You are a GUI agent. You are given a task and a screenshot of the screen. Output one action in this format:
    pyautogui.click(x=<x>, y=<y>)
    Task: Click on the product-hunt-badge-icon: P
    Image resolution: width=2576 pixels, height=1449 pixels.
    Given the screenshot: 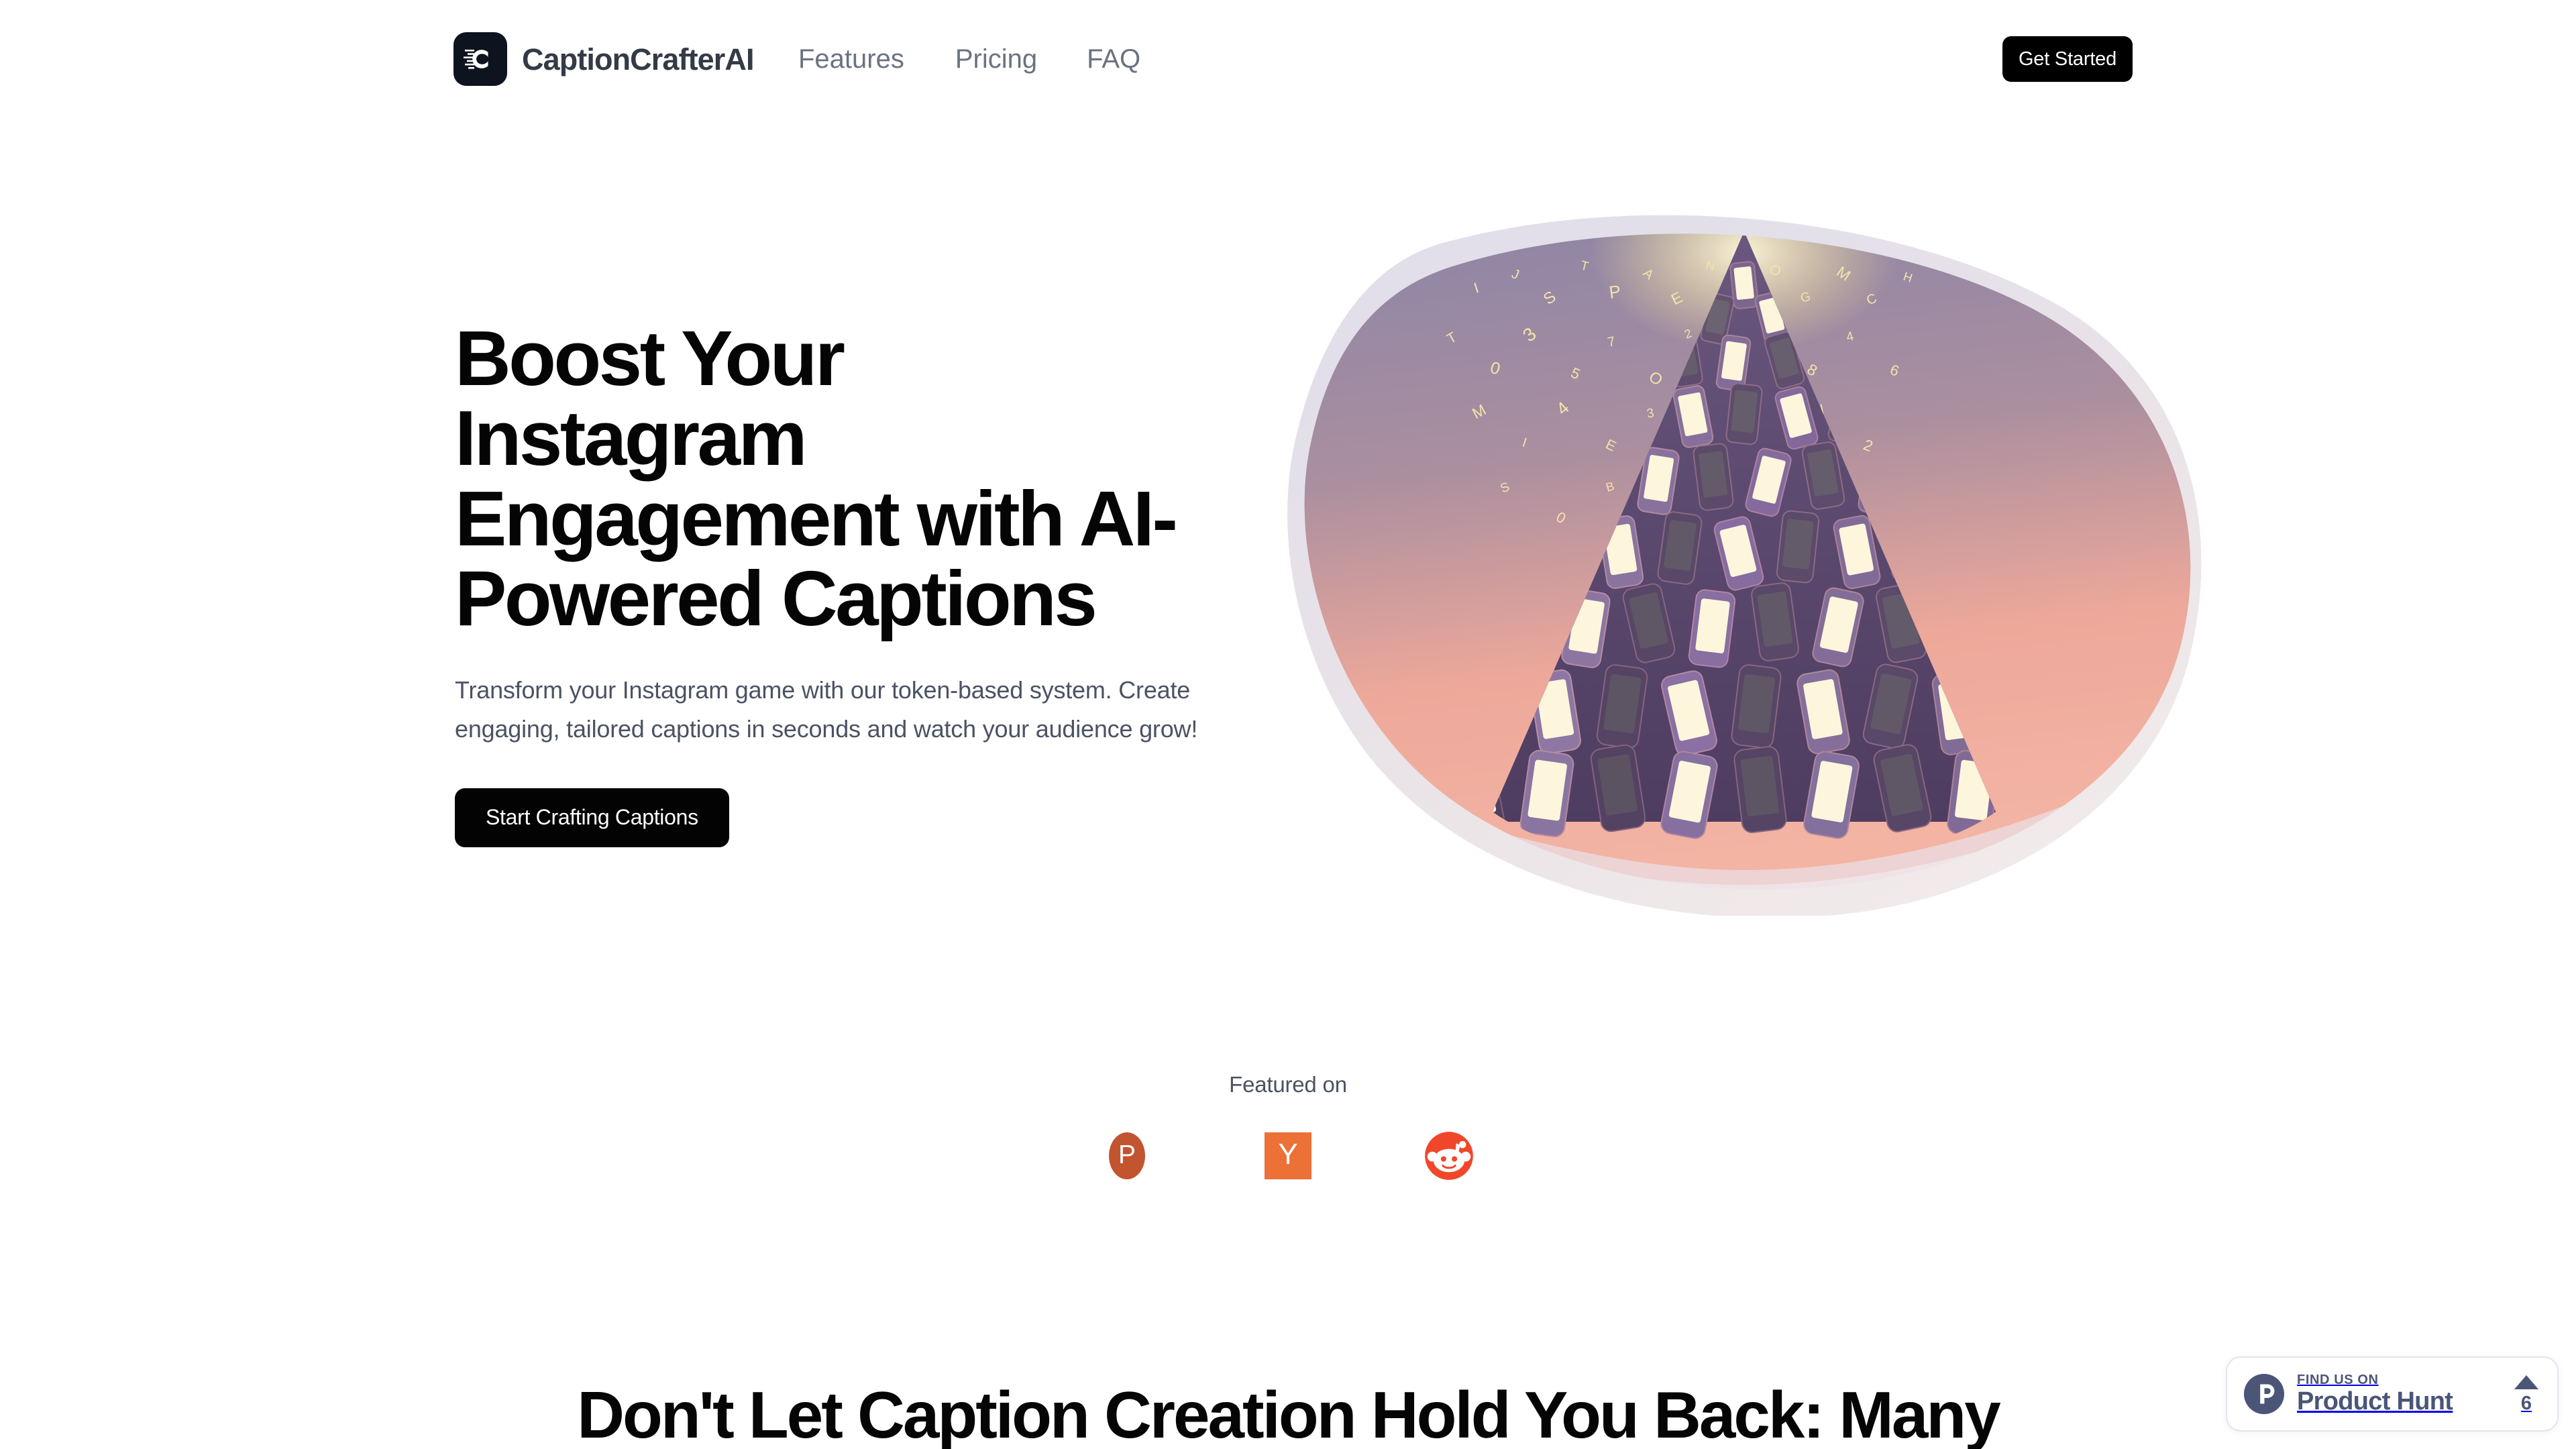 What is the action you would take?
    pyautogui.click(x=1127, y=1155)
    